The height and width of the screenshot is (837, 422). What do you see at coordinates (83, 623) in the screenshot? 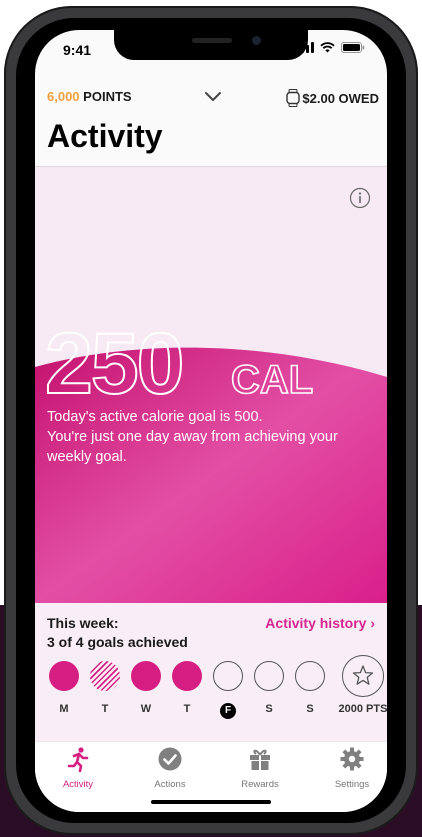
I see `week-label: This week:` at bounding box center [83, 623].